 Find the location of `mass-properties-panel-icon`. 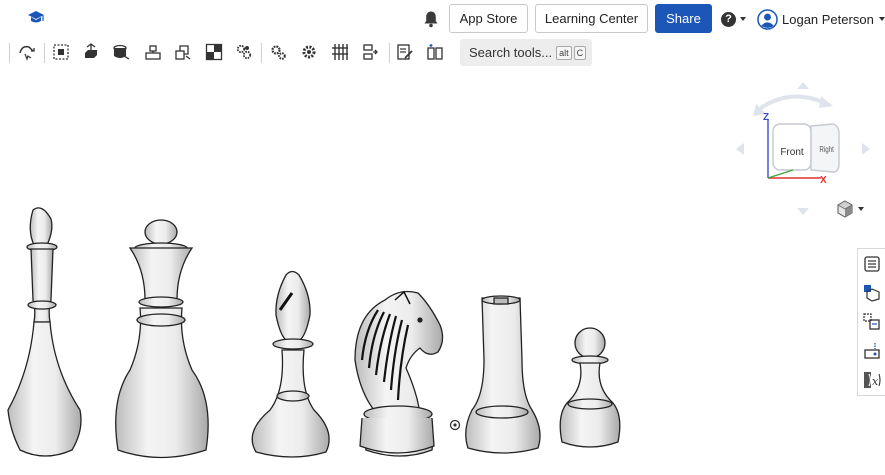

mass-properties-panel-icon is located at coordinates (872, 322).